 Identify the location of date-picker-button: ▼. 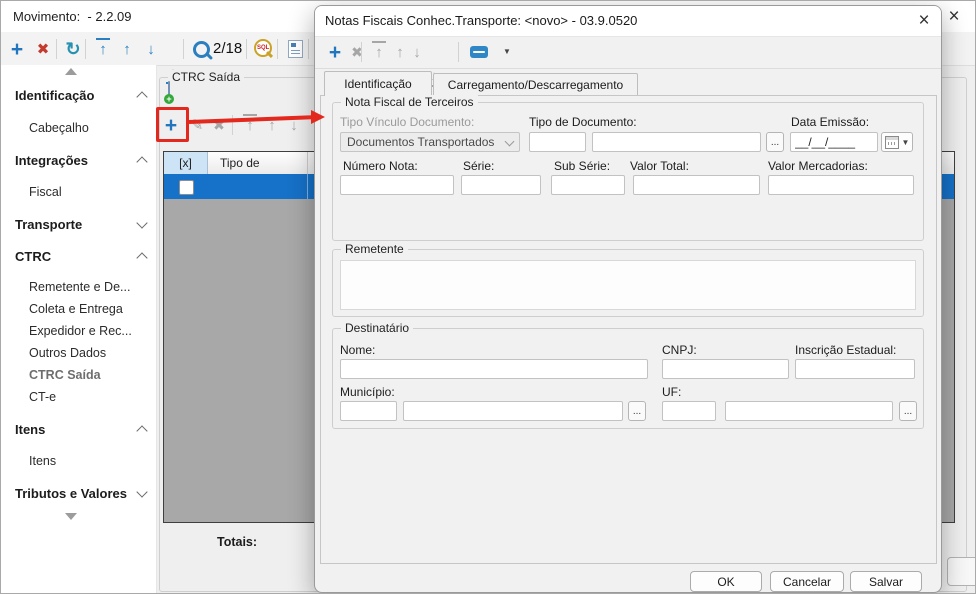
(897, 142).